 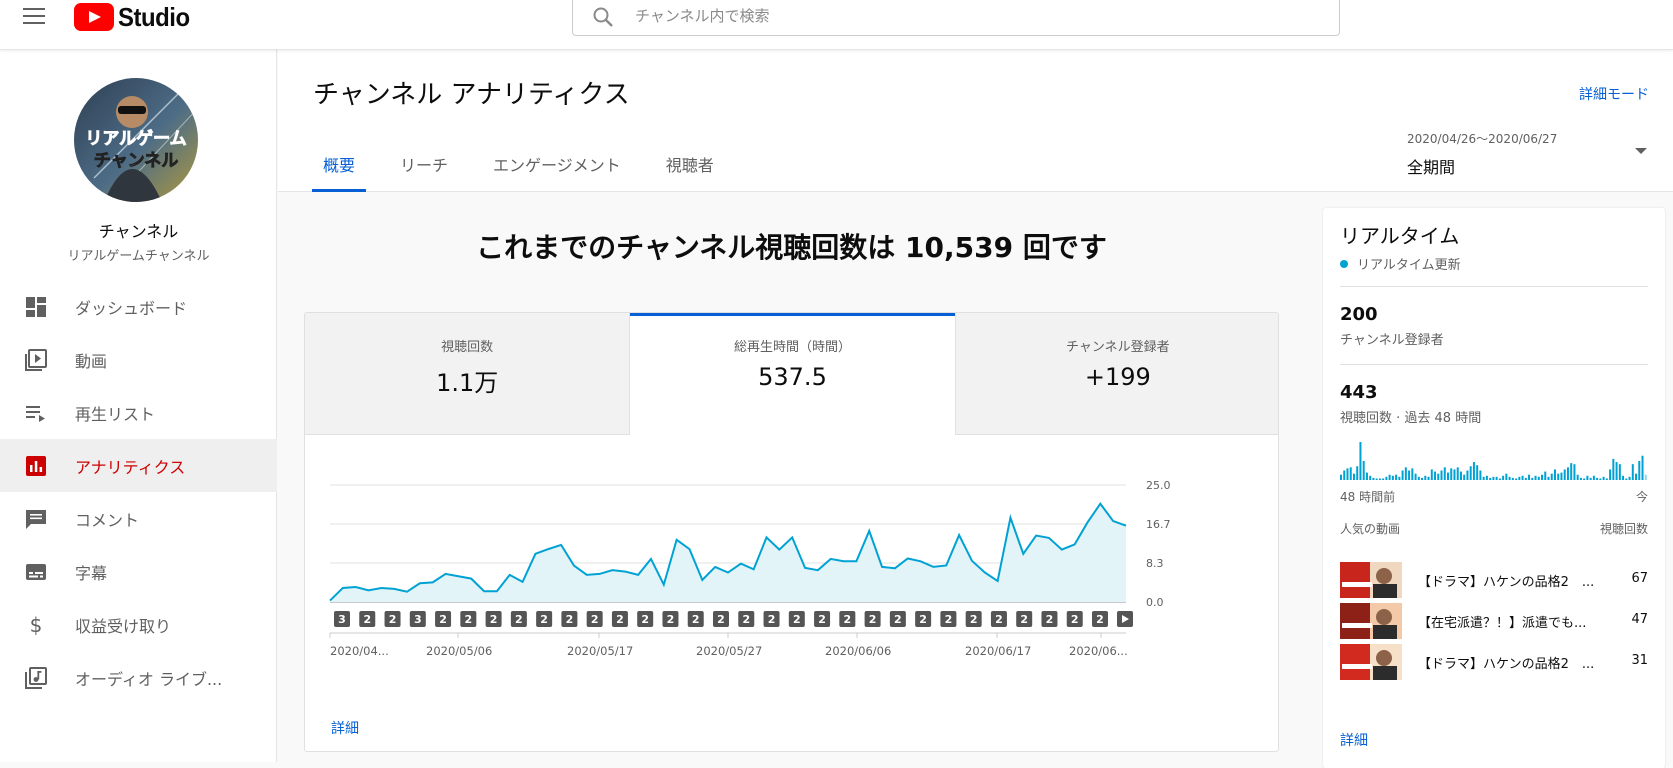 I want to click on realtime-detail-link: 詳細, so click(x=1354, y=740).